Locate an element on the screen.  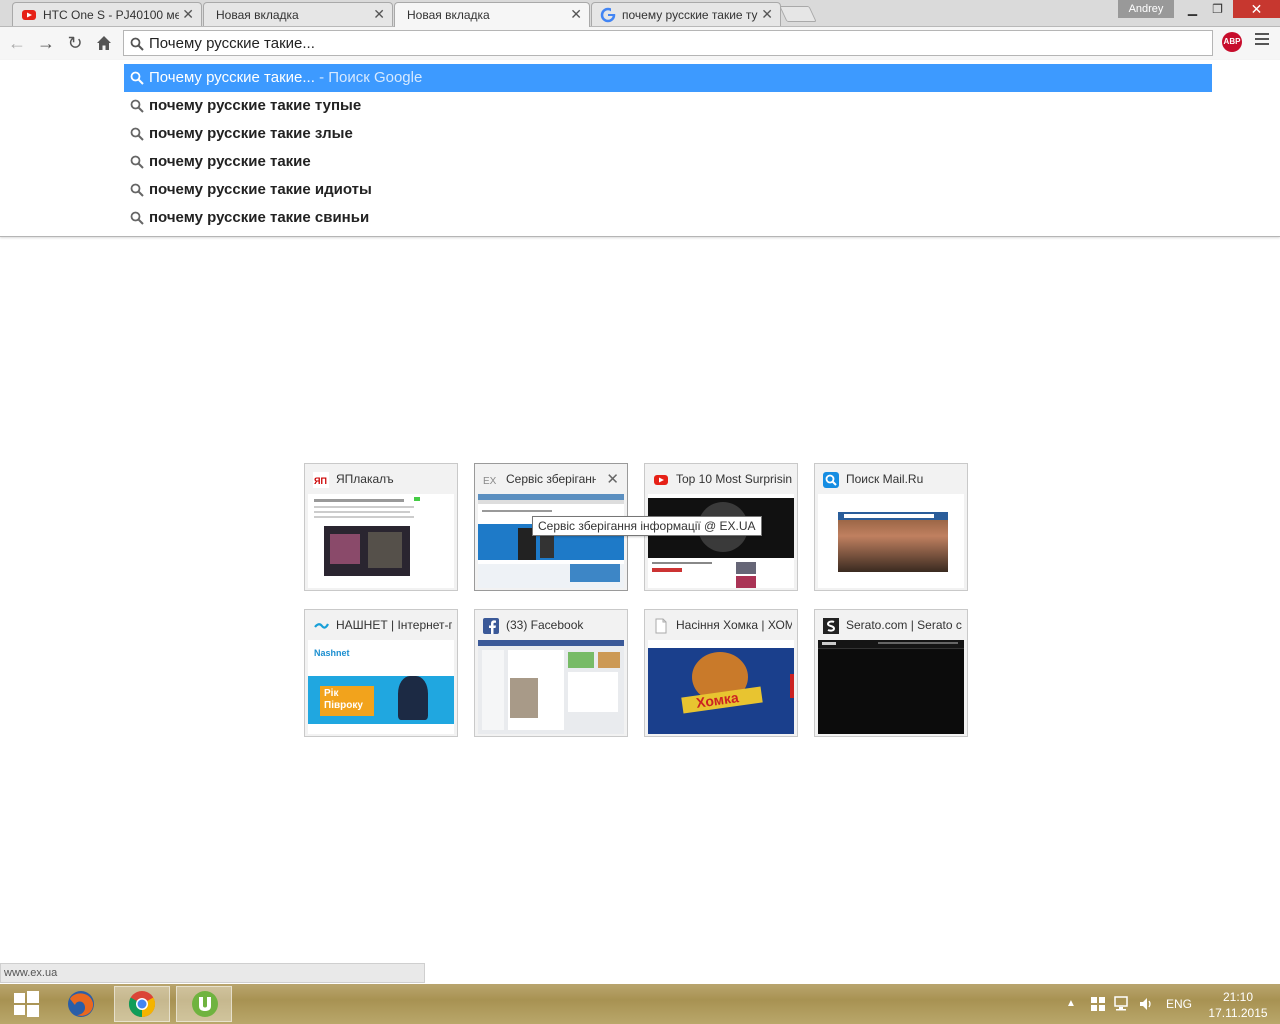
suggestion-item: почему русские такие свиньи is located at coordinates (668, 218).